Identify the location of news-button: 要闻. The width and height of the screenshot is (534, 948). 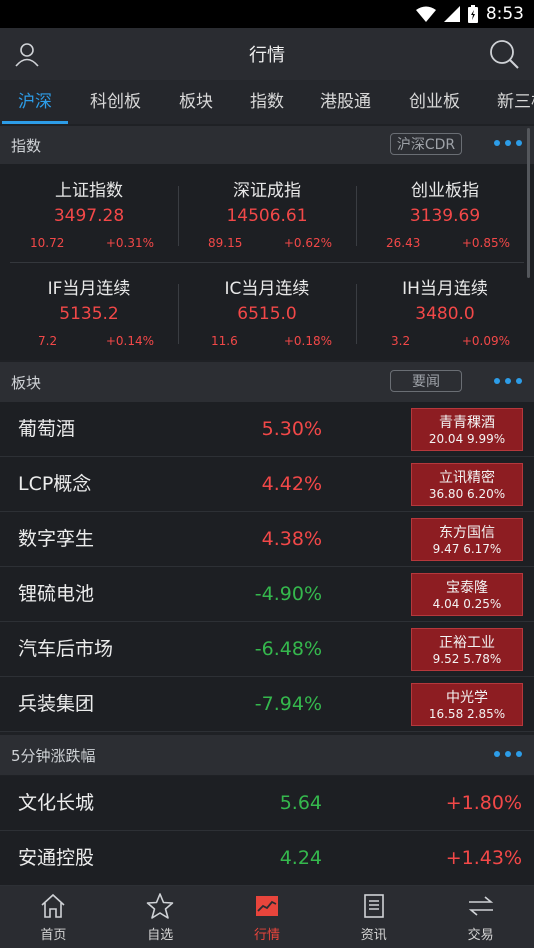
(426, 381).